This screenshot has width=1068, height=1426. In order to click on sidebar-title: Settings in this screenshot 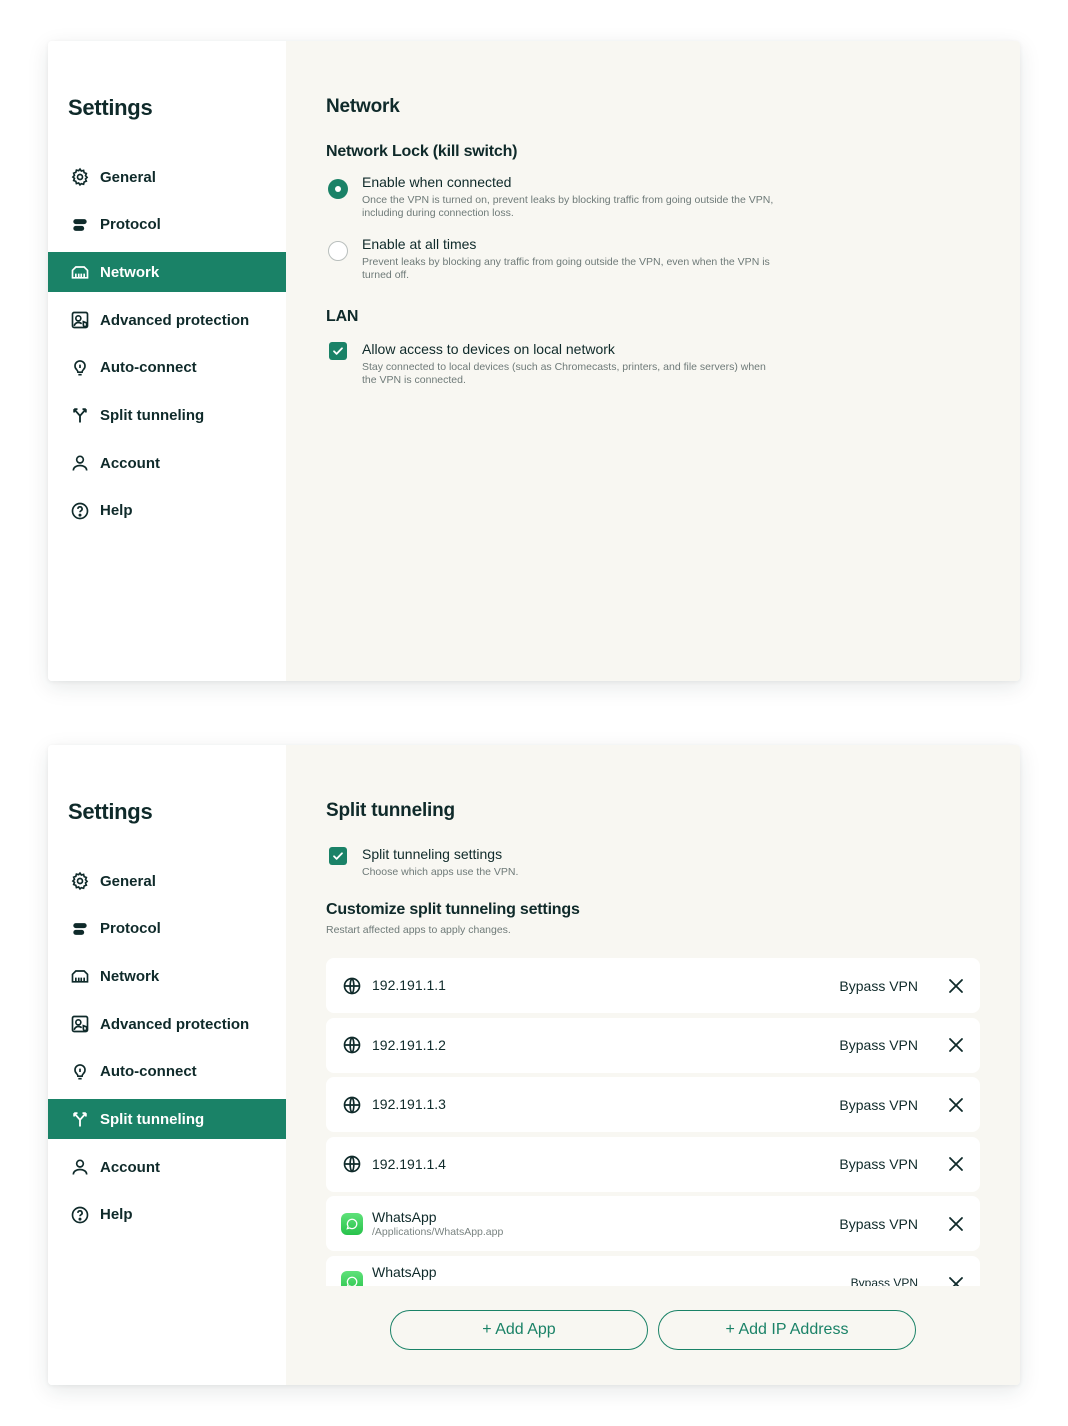, I will do `click(110, 107)`.